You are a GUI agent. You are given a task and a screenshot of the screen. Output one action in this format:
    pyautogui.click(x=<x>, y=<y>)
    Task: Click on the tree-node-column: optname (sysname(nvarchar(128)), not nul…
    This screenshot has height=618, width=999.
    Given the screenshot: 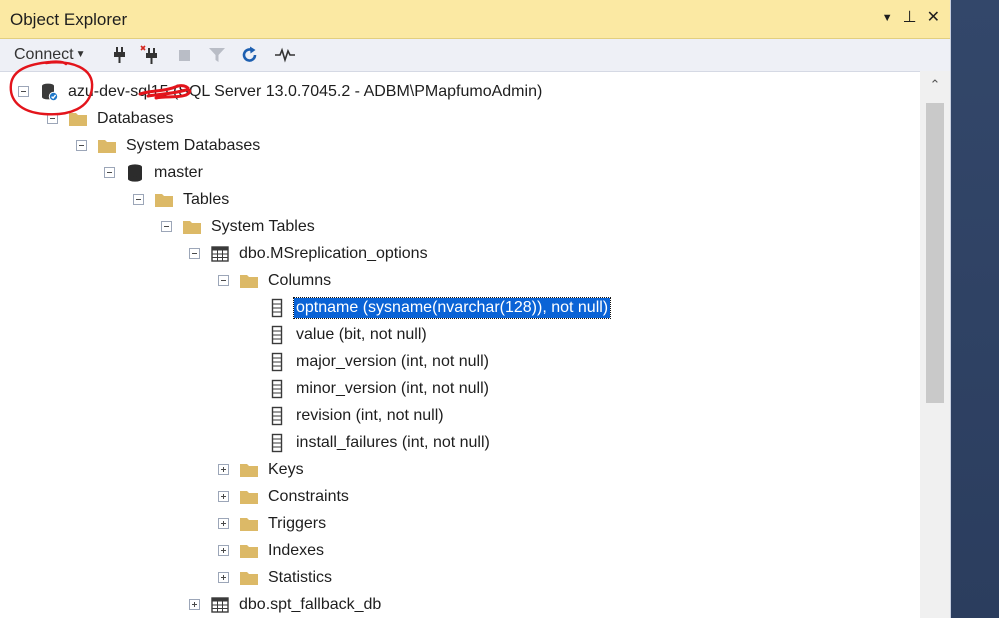 What is the action you would take?
    pyautogui.click(x=439, y=307)
    